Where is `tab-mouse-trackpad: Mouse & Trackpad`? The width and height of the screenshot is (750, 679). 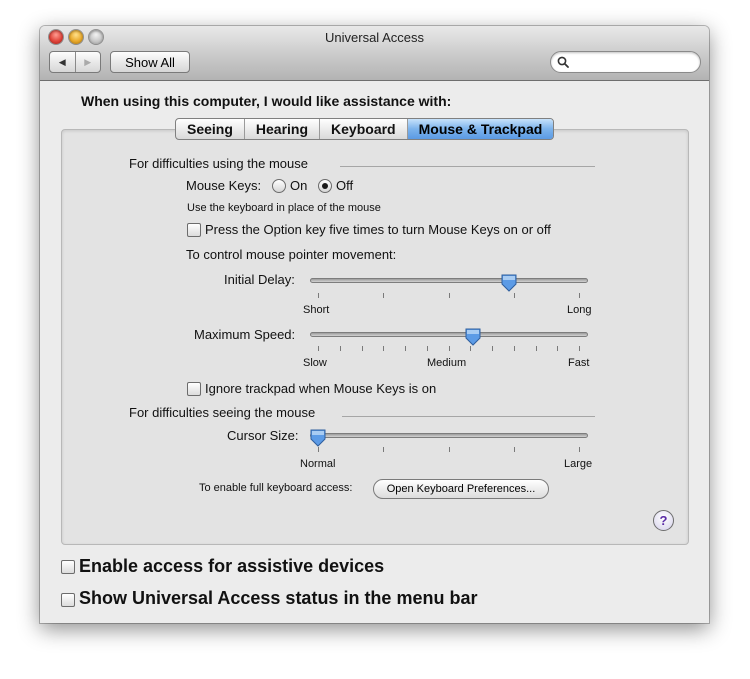 tab-mouse-trackpad: Mouse & Trackpad is located at coordinates (480, 129).